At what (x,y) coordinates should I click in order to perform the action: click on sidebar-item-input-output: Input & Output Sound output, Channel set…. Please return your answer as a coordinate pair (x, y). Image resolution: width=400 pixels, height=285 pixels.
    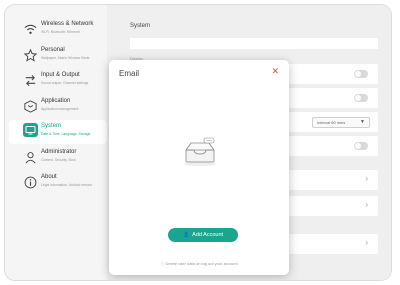
    Looking at the image, I should click on (58, 81).